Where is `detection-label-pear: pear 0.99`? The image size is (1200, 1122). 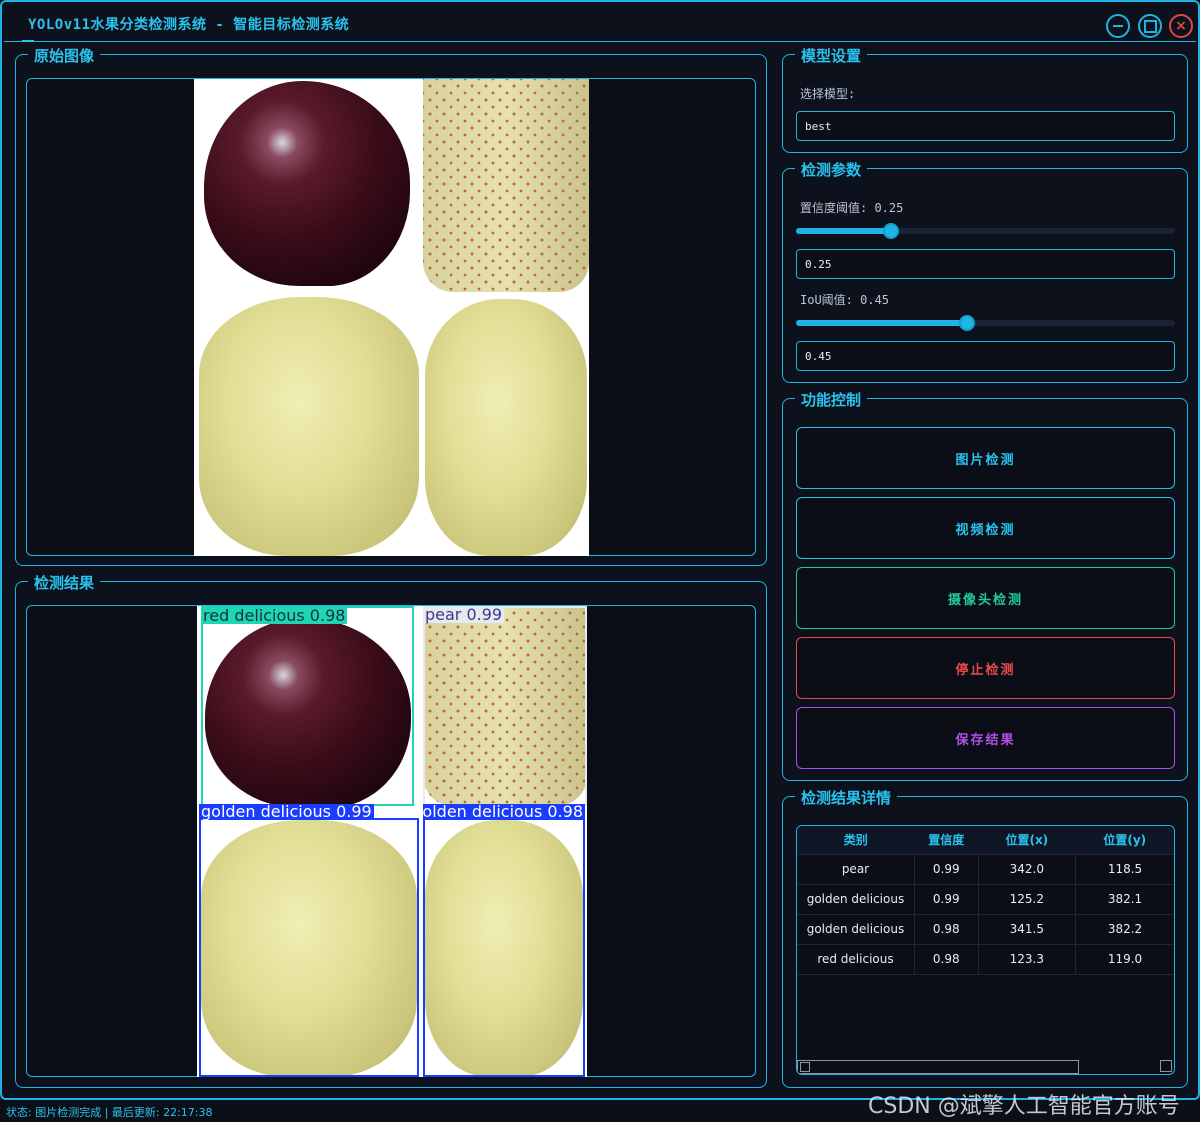 detection-label-pear: pear 0.99 is located at coordinates (464, 615).